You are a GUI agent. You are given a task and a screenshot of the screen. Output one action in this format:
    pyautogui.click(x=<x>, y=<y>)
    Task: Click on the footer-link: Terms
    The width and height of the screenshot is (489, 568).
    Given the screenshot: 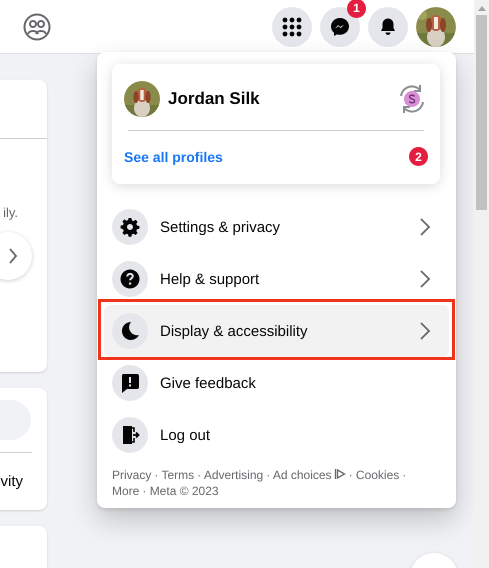 What is the action you would take?
    pyautogui.click(x=177, y=475)
    